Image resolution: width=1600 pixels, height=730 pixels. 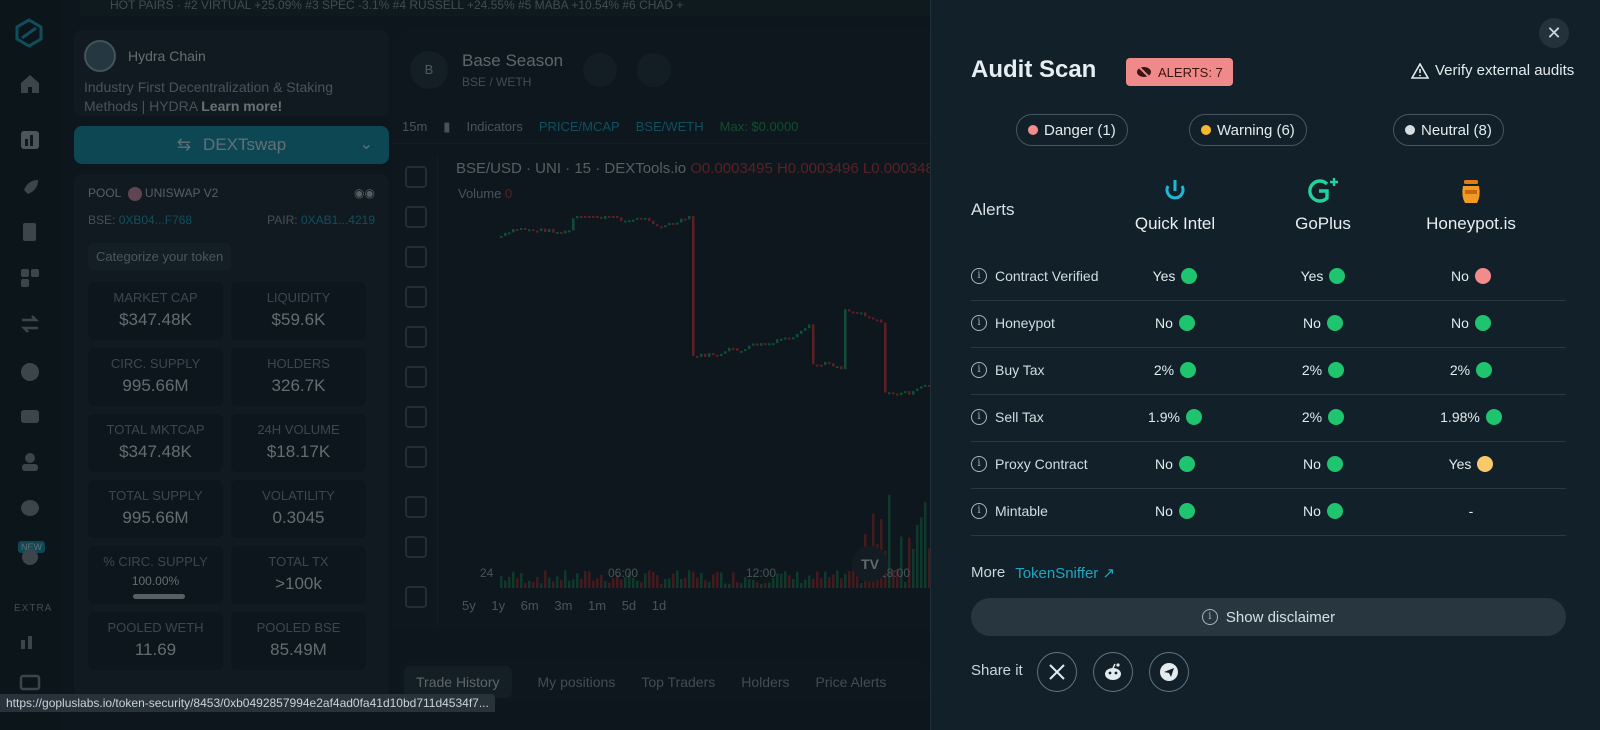 What do you see at coordinates (1113, 672) in the screenshot?
I see `share-reddit-button` at bounding box center [1113, 672].